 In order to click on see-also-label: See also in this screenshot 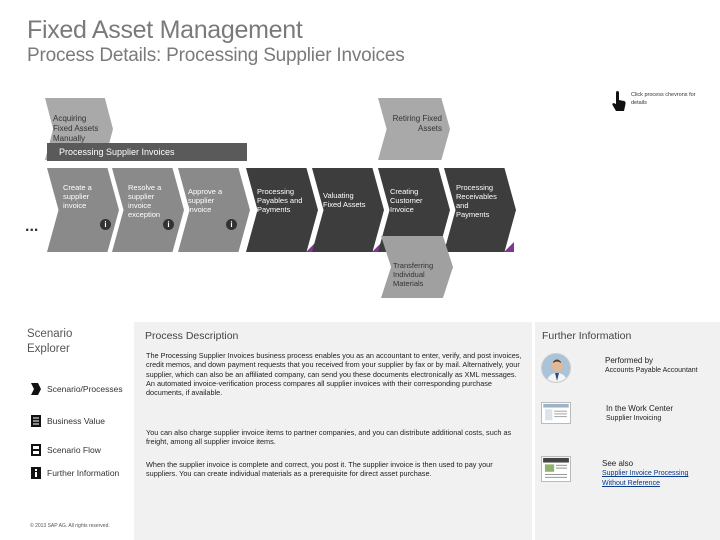, I will do `click(618, 463)`.